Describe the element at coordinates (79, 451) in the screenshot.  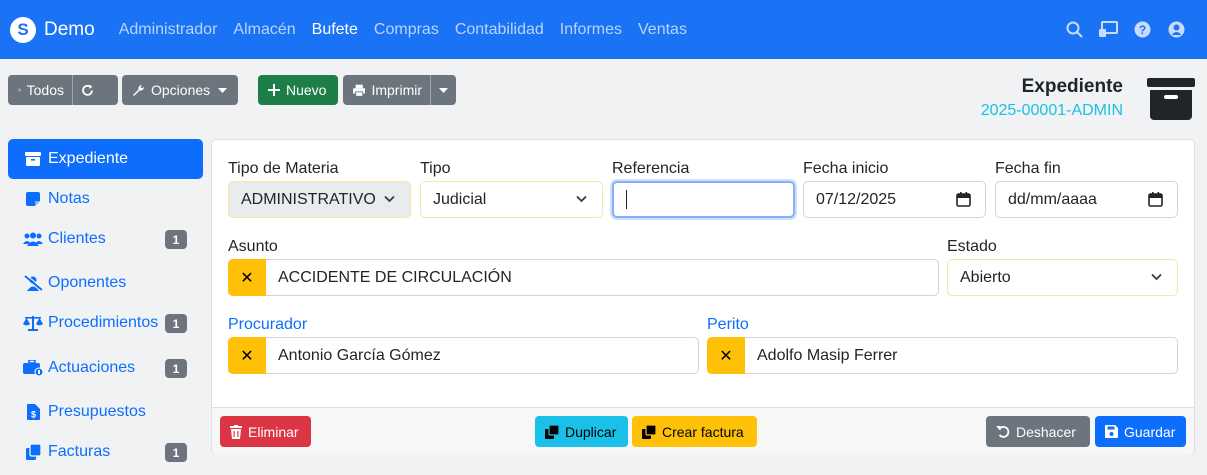
I see `sidebar-item-label: Facturas` at that location.